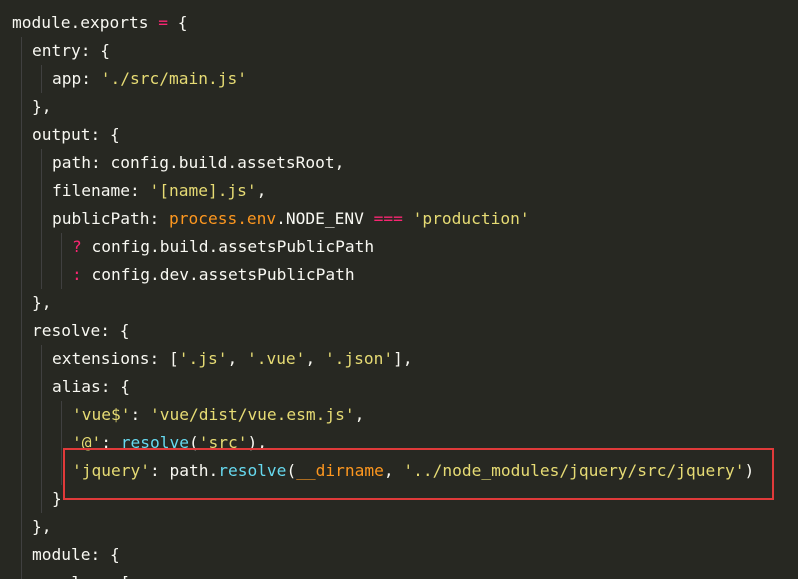 The image size is (798, 579). I want to click on code-line: rules: [, so click(383, 574).